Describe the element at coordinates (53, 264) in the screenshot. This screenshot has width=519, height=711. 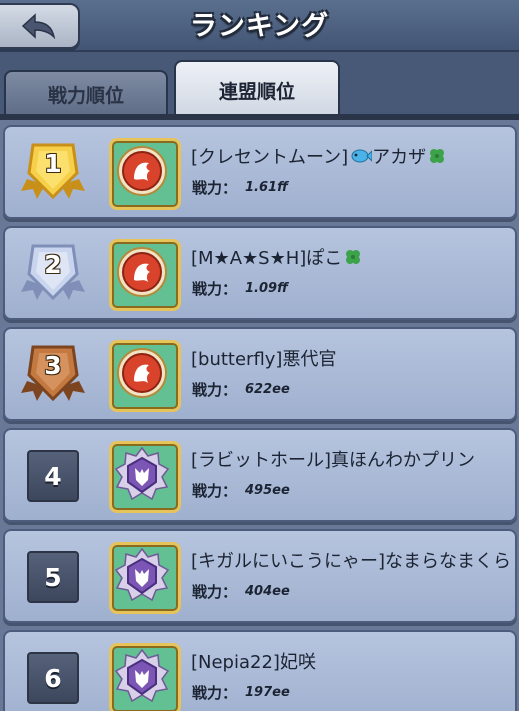
I see `rank-number: 2` at that location.